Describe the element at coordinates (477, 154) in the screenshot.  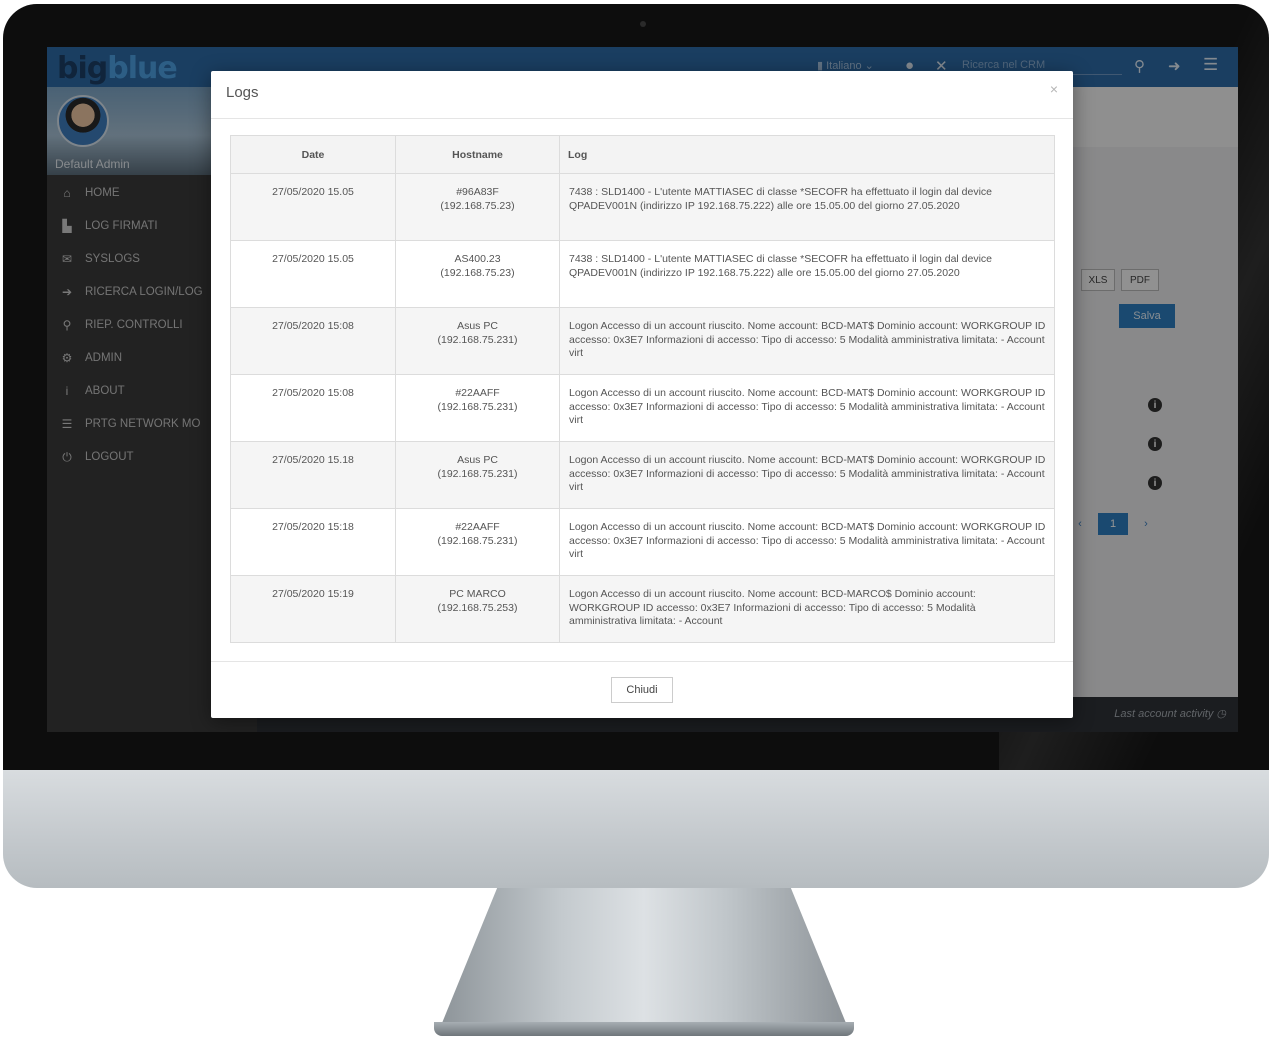
I see `column-header-hostname: Hostname` at that location.